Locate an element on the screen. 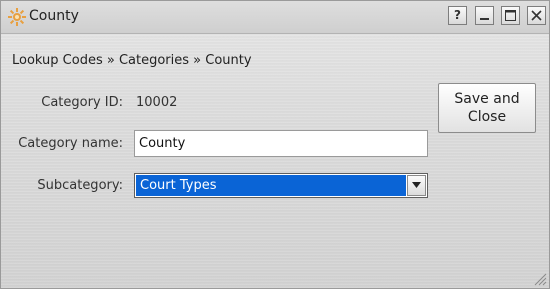  subcategory-label: Subcategory: is located at coordinates (80, 185).